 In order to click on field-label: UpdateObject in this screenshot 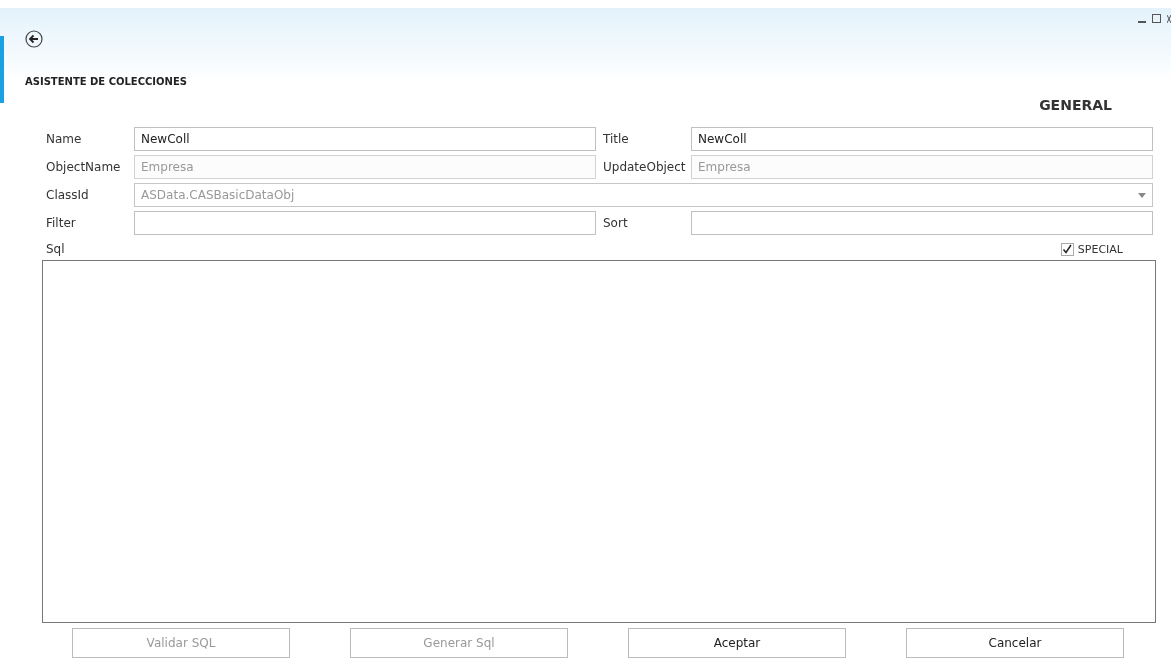, I will do `click(645, 167)`.